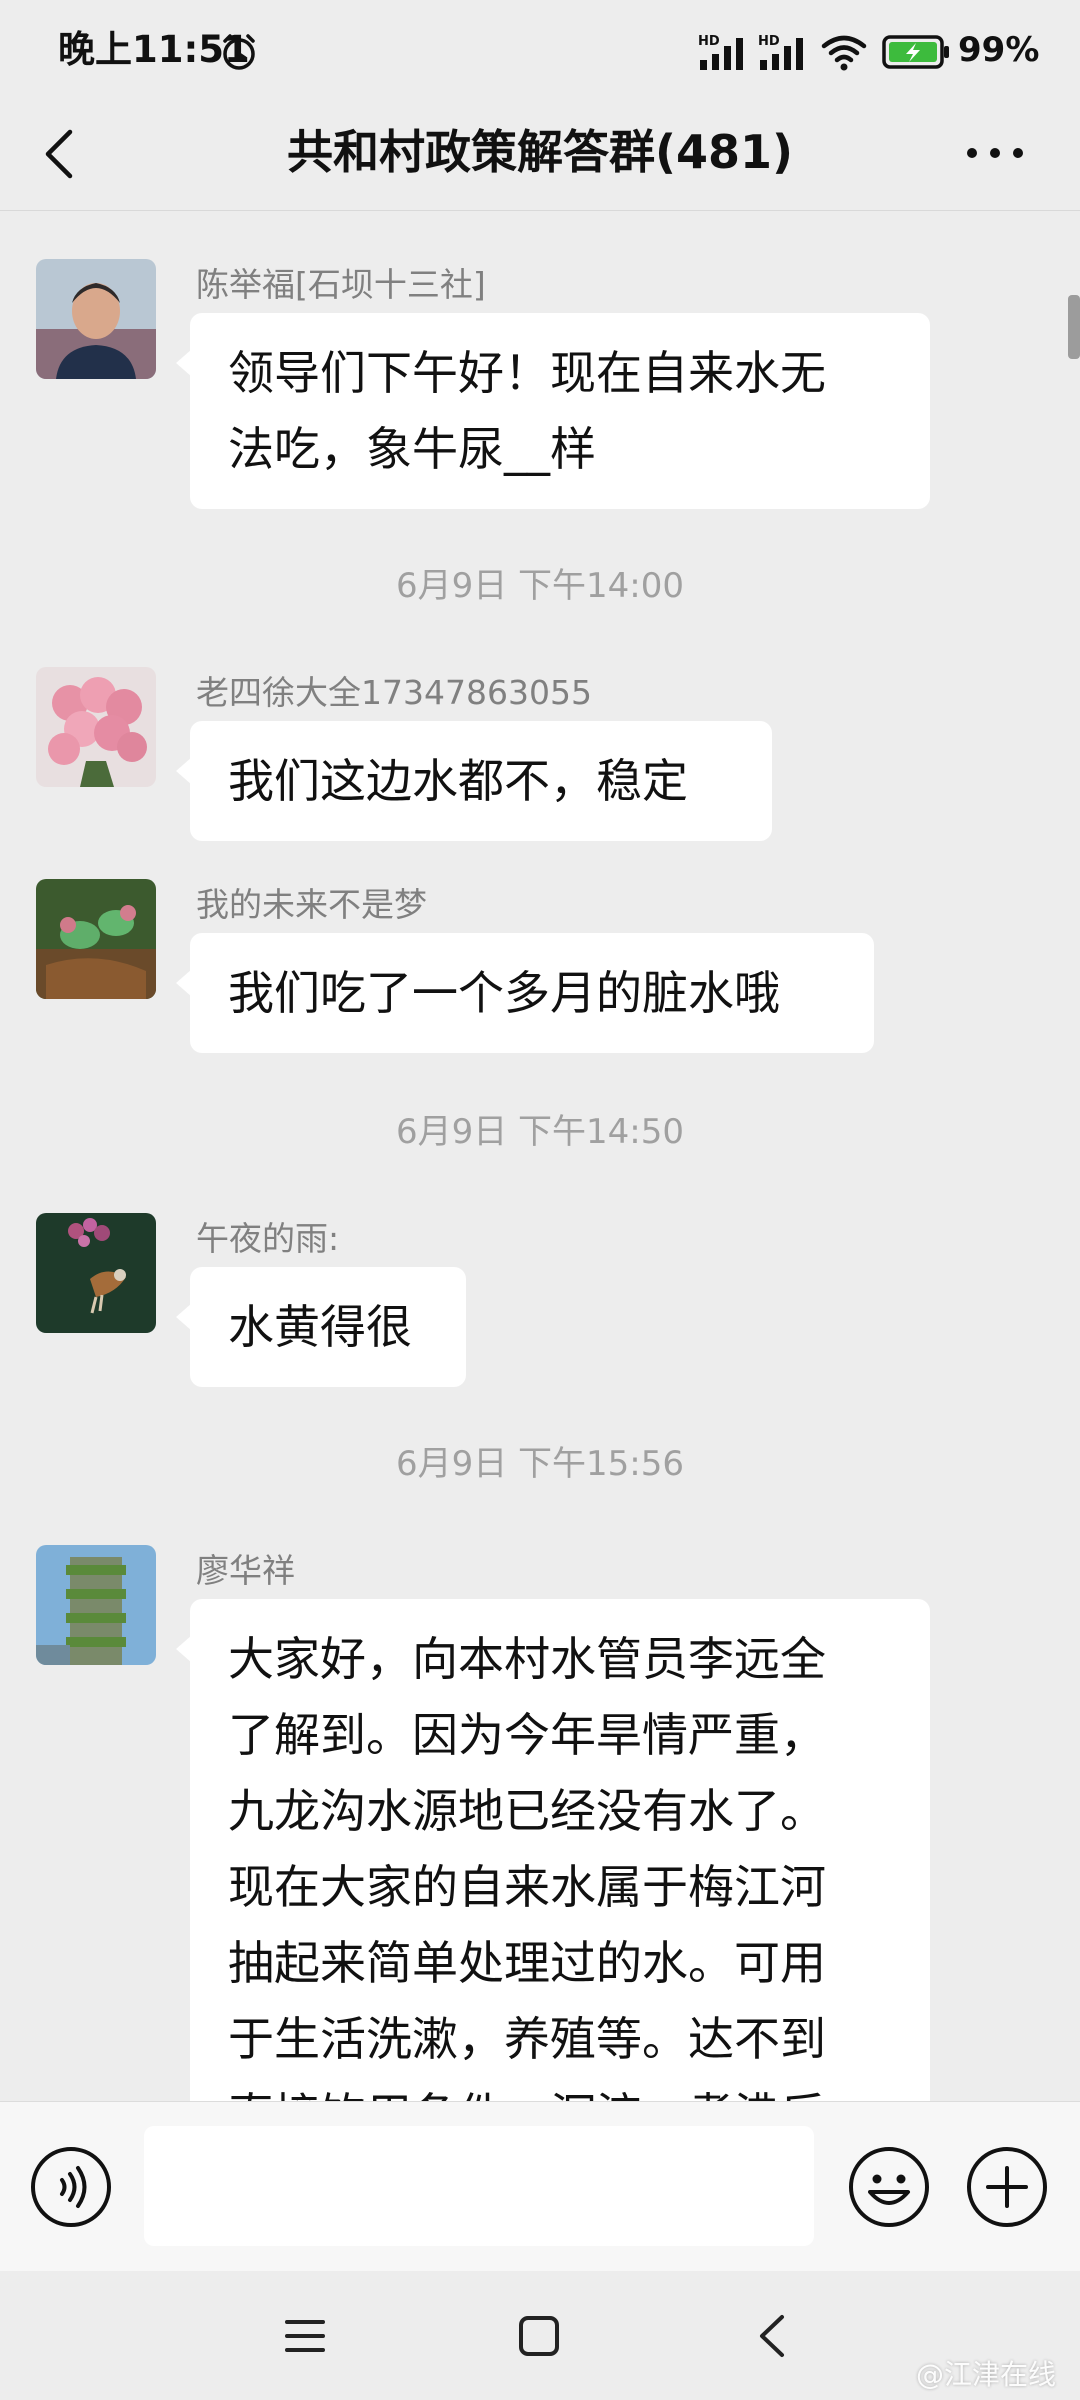  Describe the element at coordinates (504, 993) in the screenshot. I see `message-text-line: 我们吃了一个多月的脏水哦` at that location.